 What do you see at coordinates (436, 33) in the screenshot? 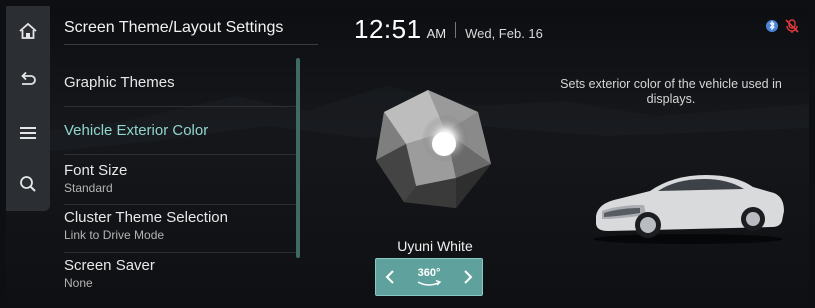
I see `clock-ampm: AM` at bounding box center [436, 33].